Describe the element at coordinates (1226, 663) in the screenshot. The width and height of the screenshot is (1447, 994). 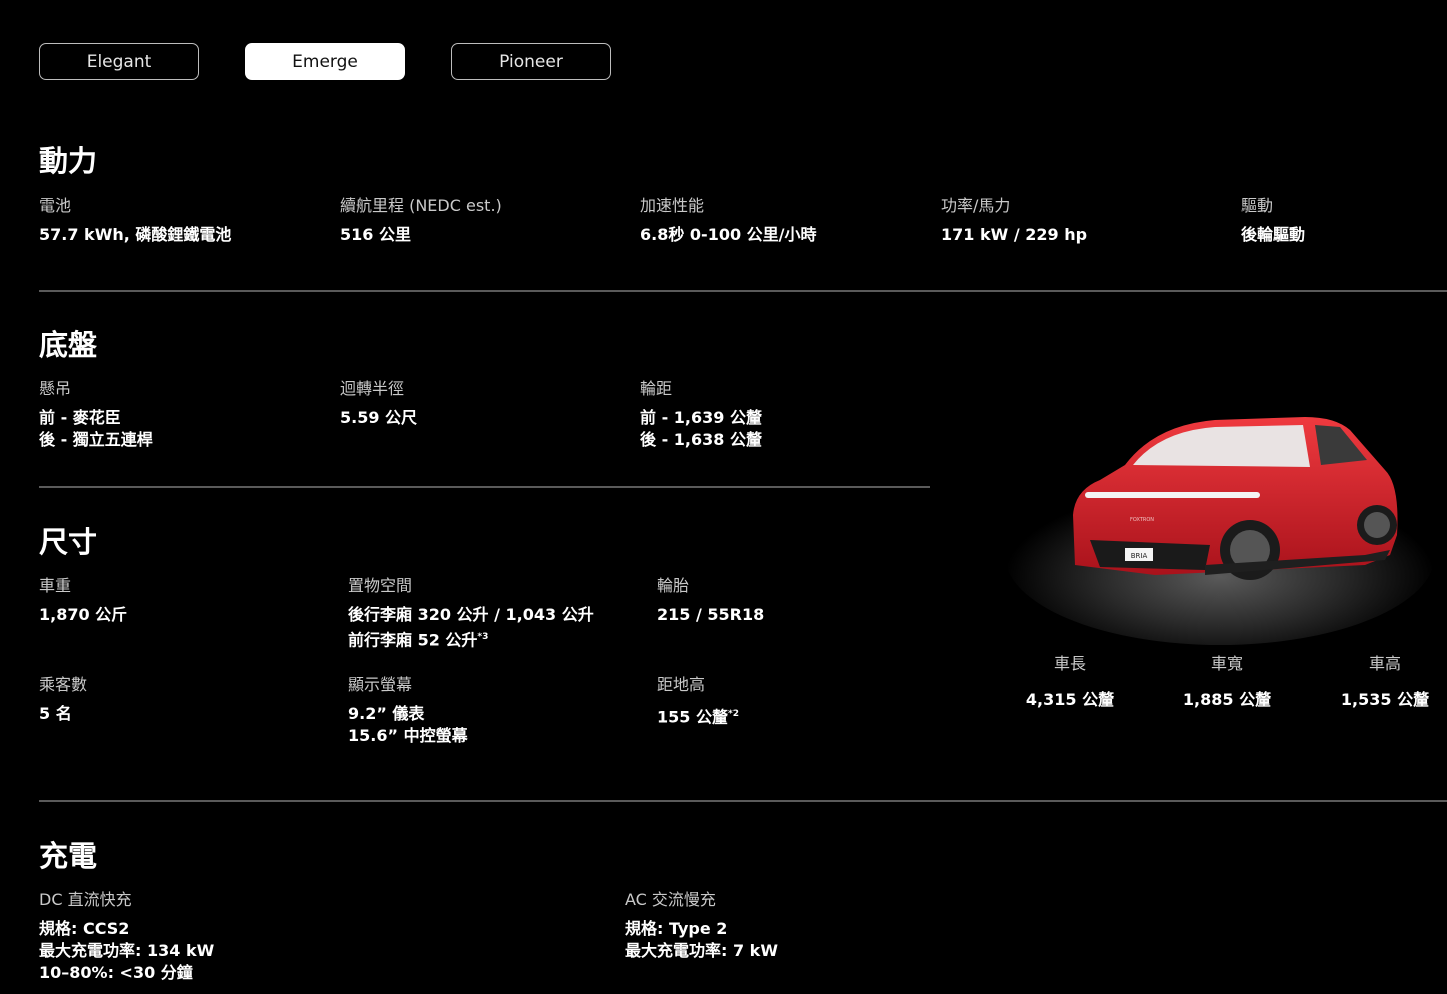
I see `dim-label: 車寬` at that location.